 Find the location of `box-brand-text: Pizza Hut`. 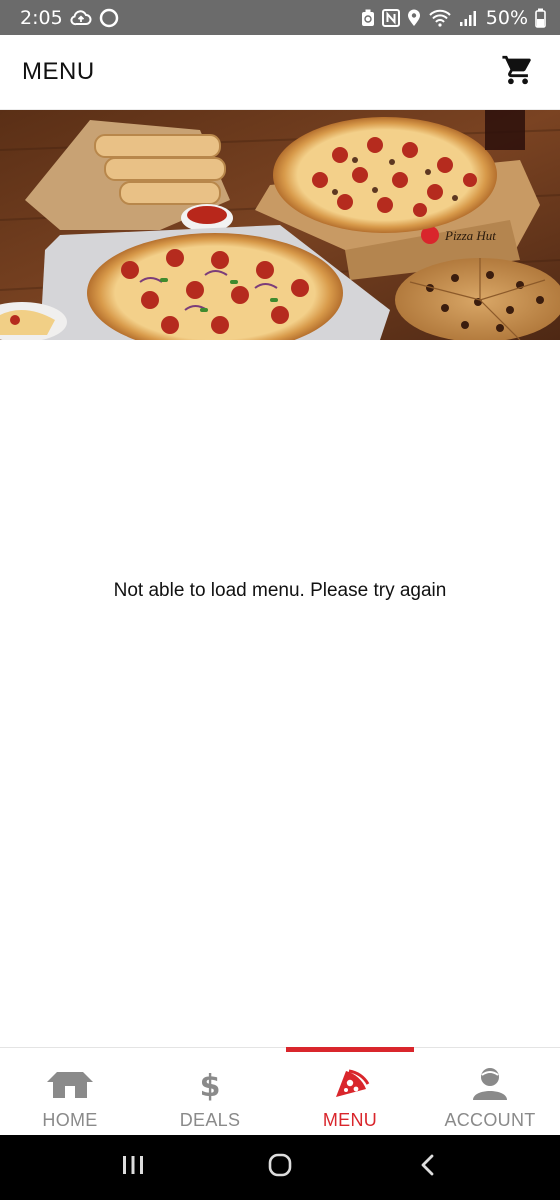

box-brand-text: Pizza Hut is located at coordinates (470, 235).